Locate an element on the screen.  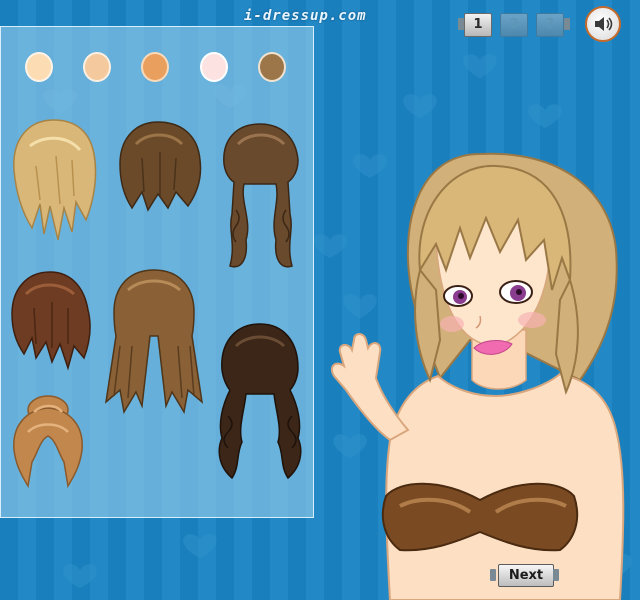
page-3-button: 3 is located at coordinates (550, 25).